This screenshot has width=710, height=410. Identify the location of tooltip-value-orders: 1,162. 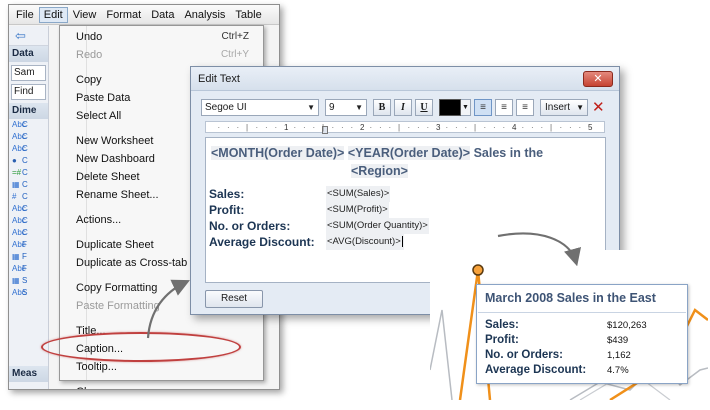
(619, 355).